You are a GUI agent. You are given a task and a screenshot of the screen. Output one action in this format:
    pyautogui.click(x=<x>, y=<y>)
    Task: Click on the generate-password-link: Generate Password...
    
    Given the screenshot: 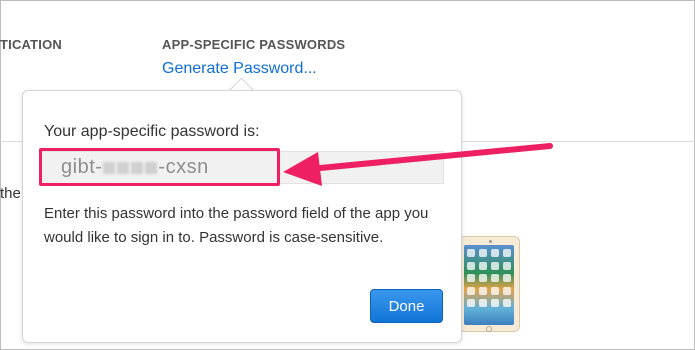 What is the action you would take?
    pyautogui.click(x=239, y=69)
    